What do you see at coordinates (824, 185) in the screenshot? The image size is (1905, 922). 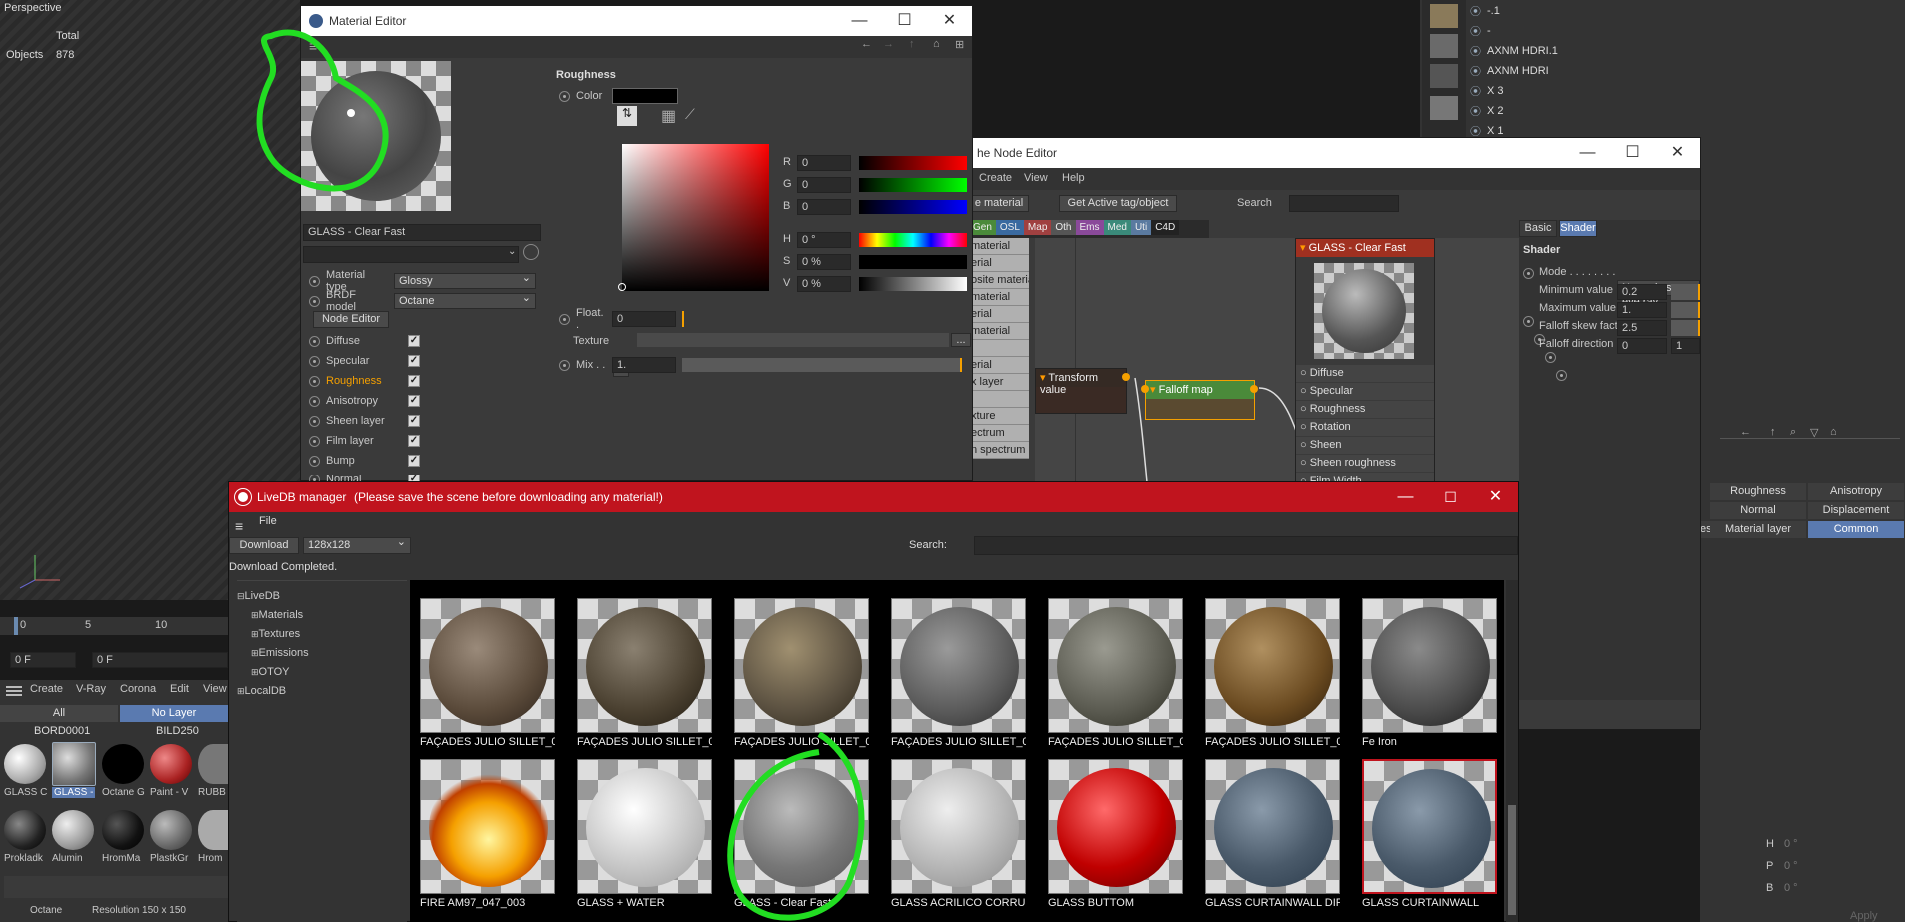 I see `g-field: 0` at bounding box center [824, 185].